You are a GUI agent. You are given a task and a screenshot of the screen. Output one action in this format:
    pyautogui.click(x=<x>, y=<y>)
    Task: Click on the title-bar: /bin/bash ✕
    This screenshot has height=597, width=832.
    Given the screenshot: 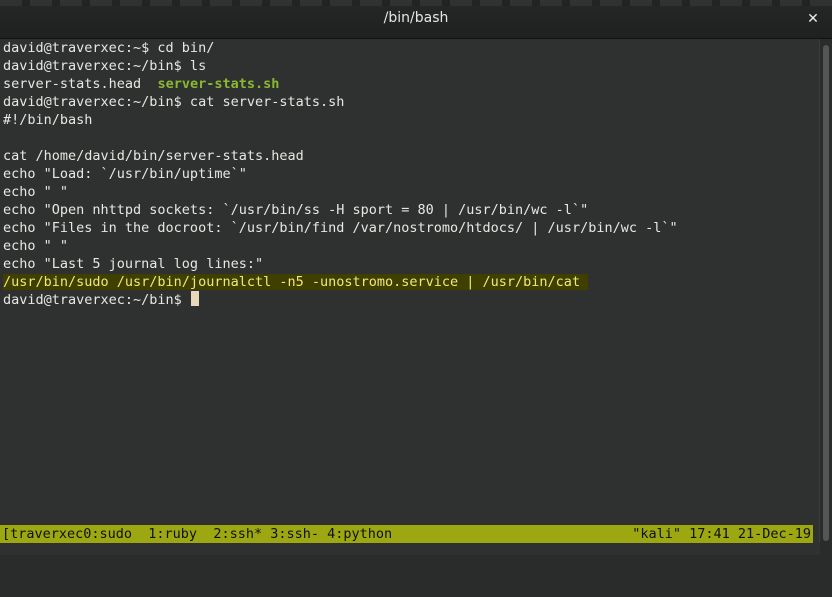 What is the action you would take?
    pyautogui.click(x=416, y=19)
    